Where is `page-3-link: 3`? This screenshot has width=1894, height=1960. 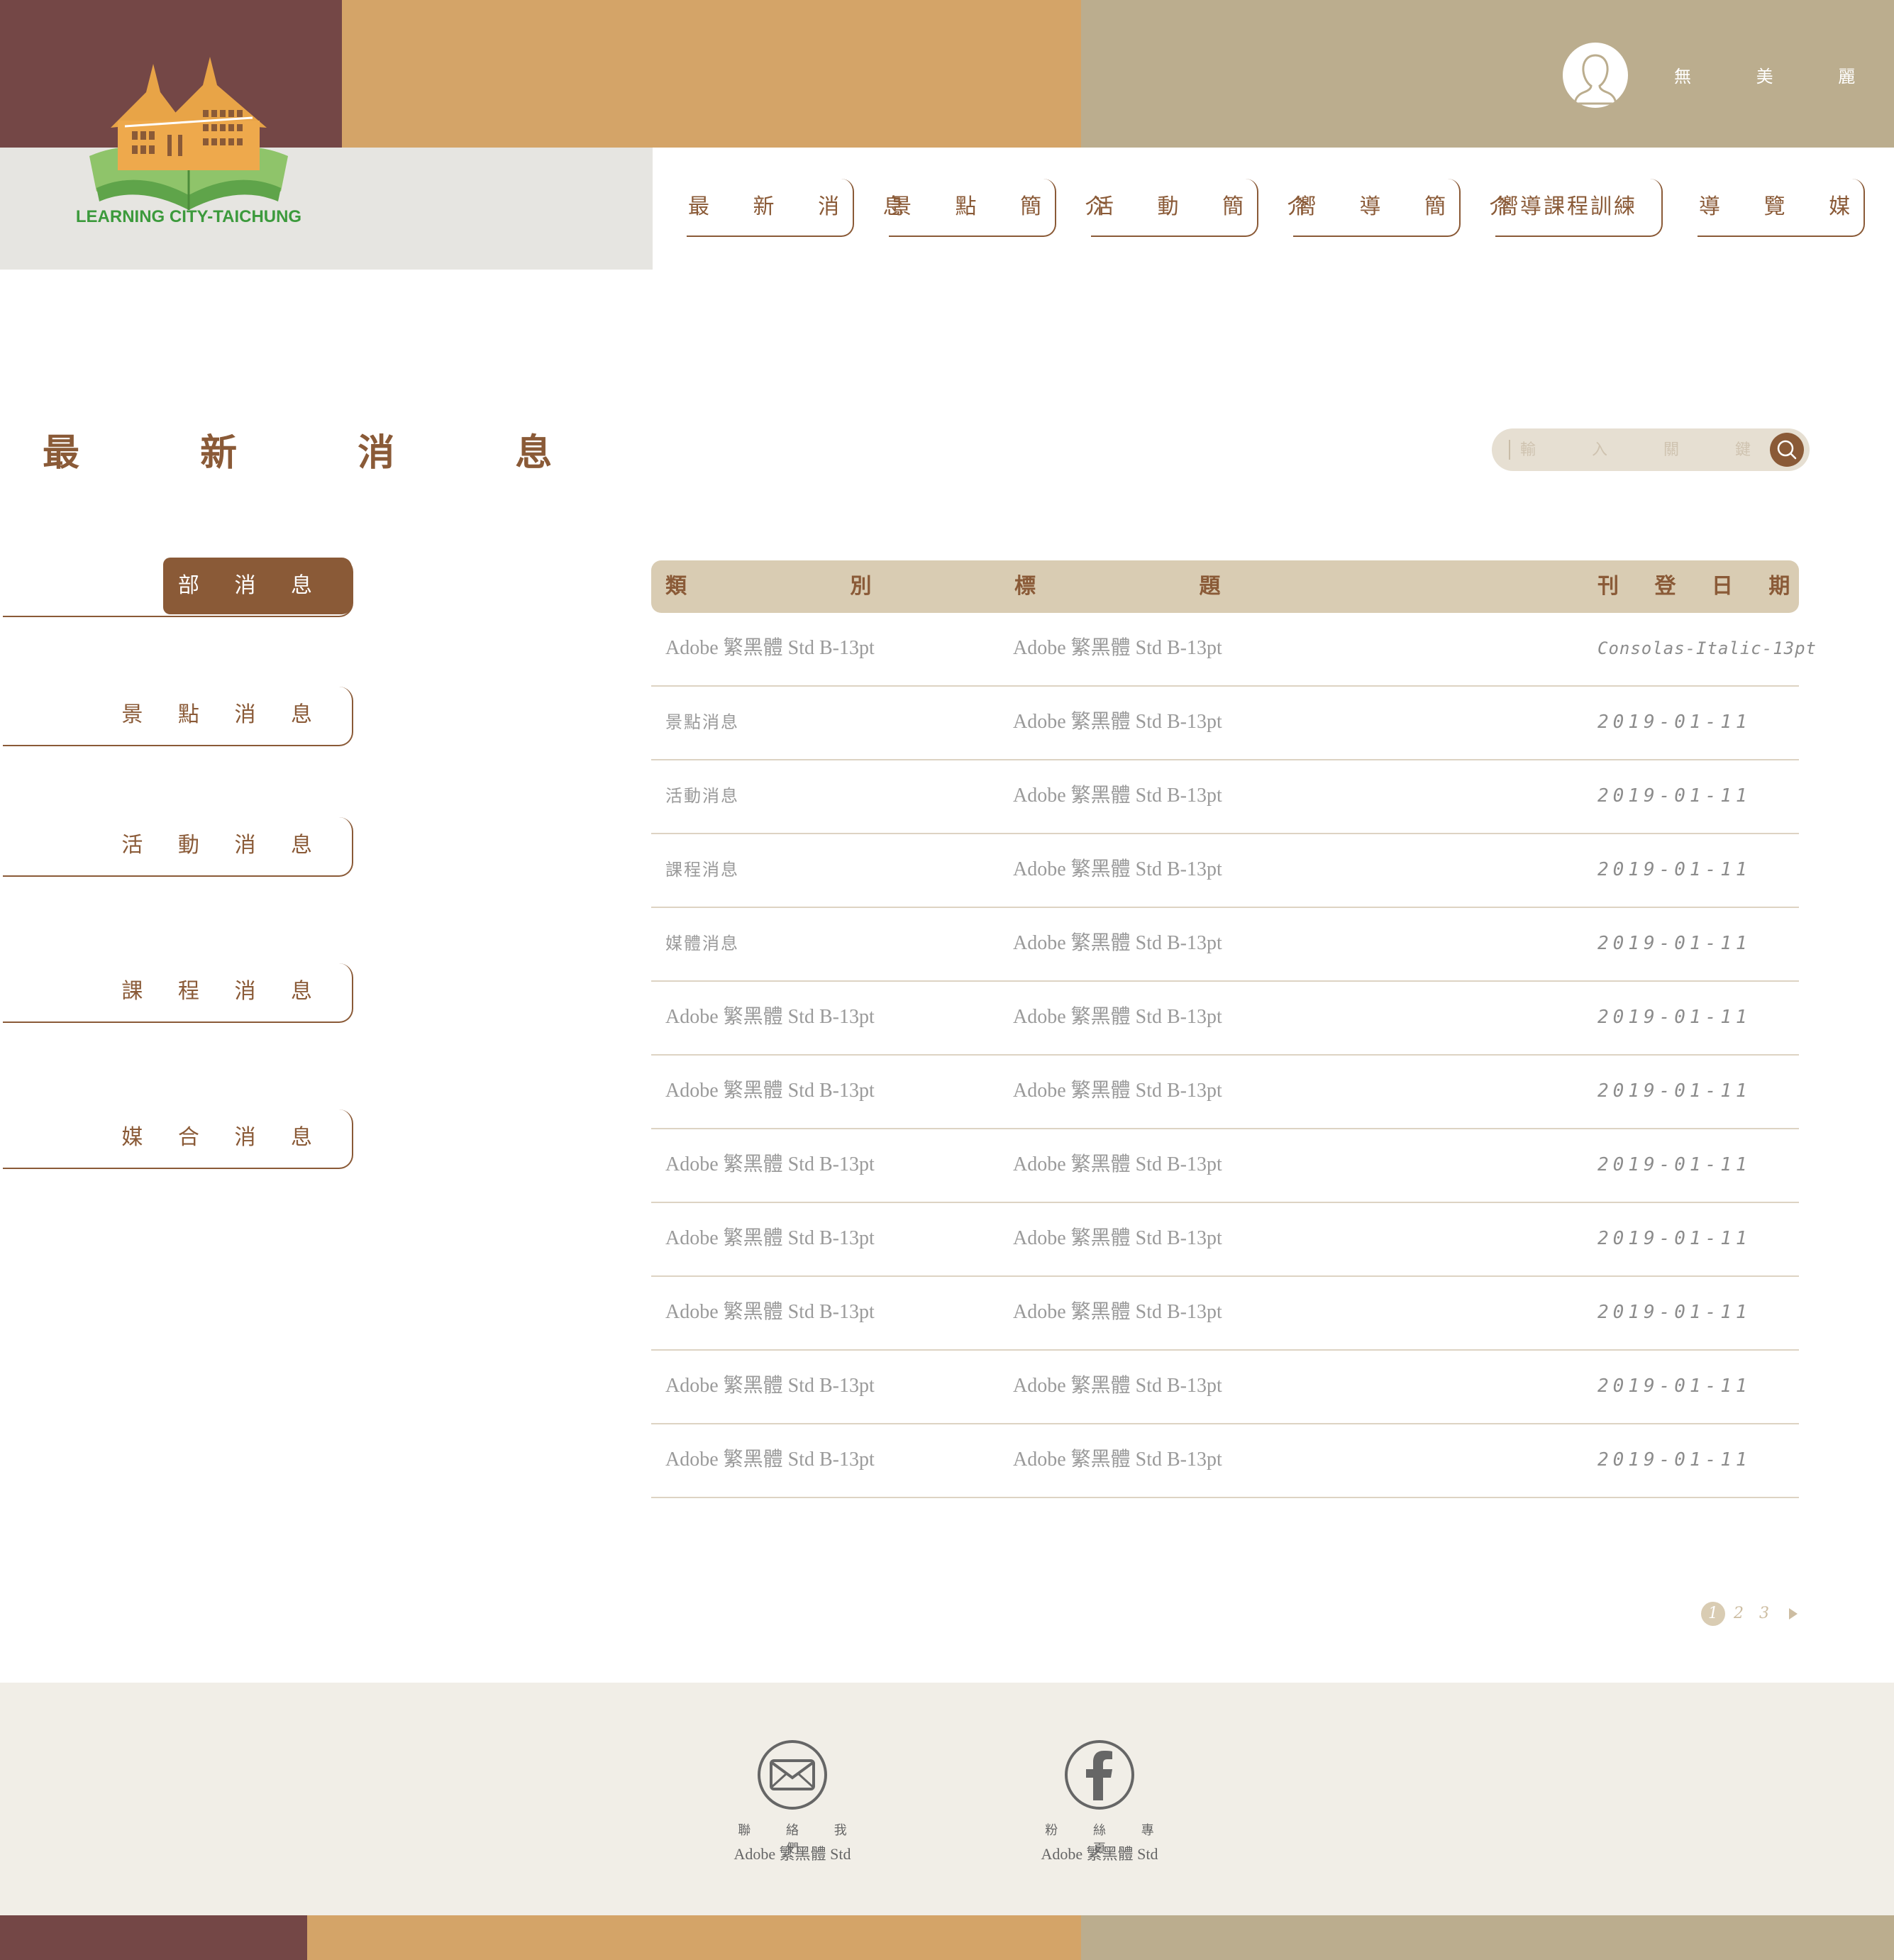
page-3-link: 3 is located at coordinates (1764, 1614).